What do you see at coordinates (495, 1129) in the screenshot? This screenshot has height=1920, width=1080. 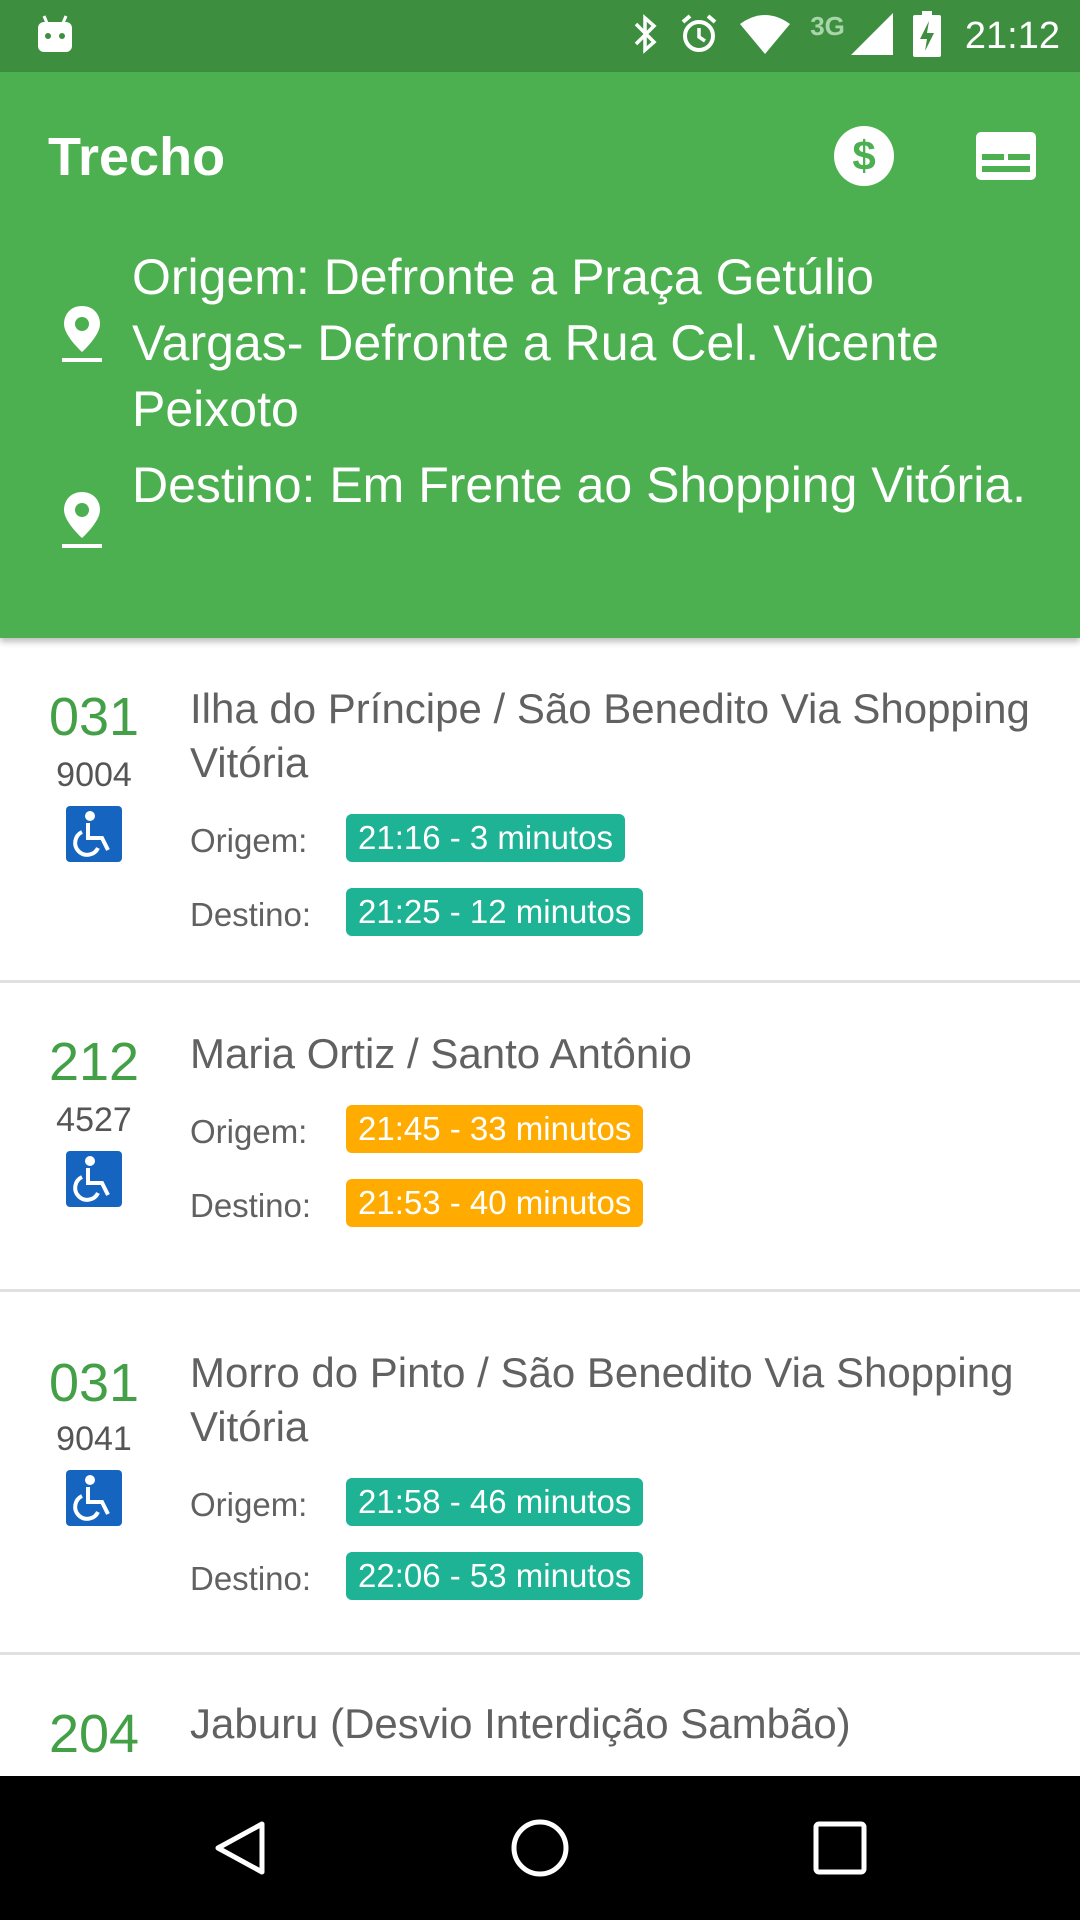 I see `origin-time-badge: 21:45 - 33 minutos` at bounding box center [495, 1129].